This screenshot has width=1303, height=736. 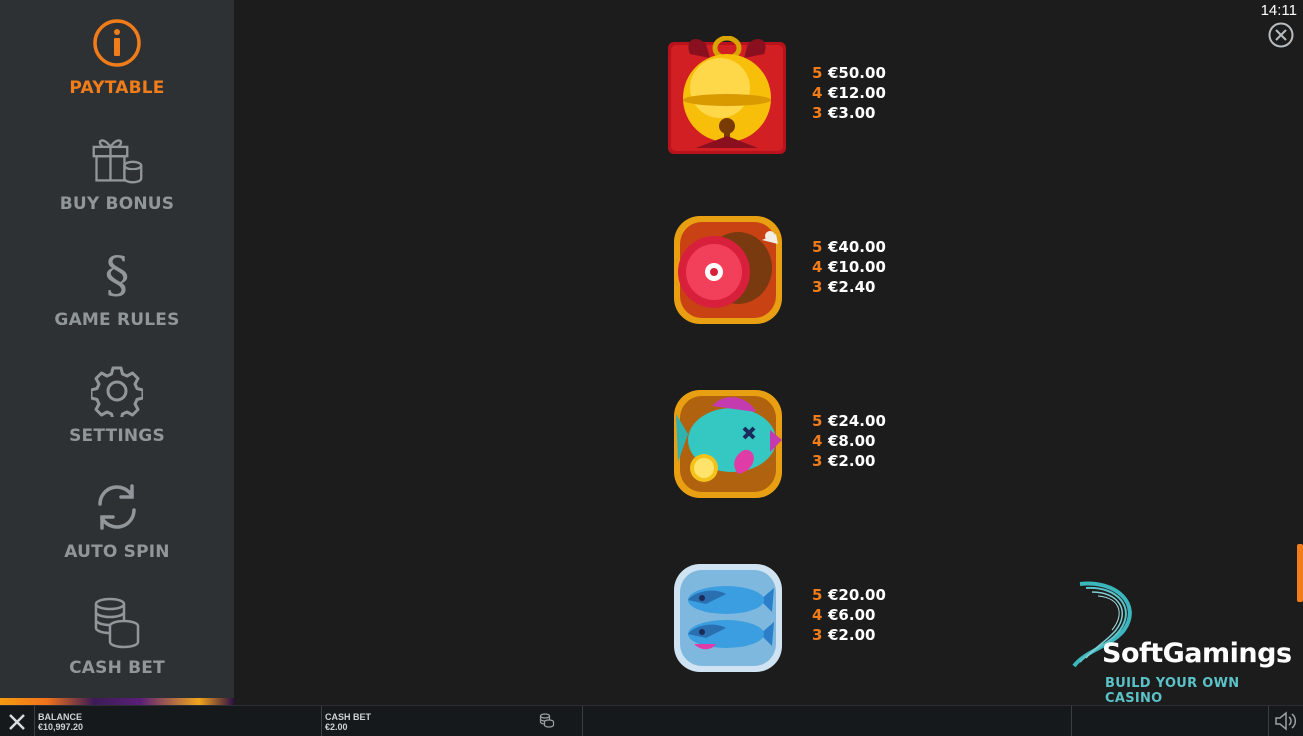 I want to click on softgamings-logo: SoftGamings BUILD YOUR OWN CASINO, so click(x=1184, y=643).